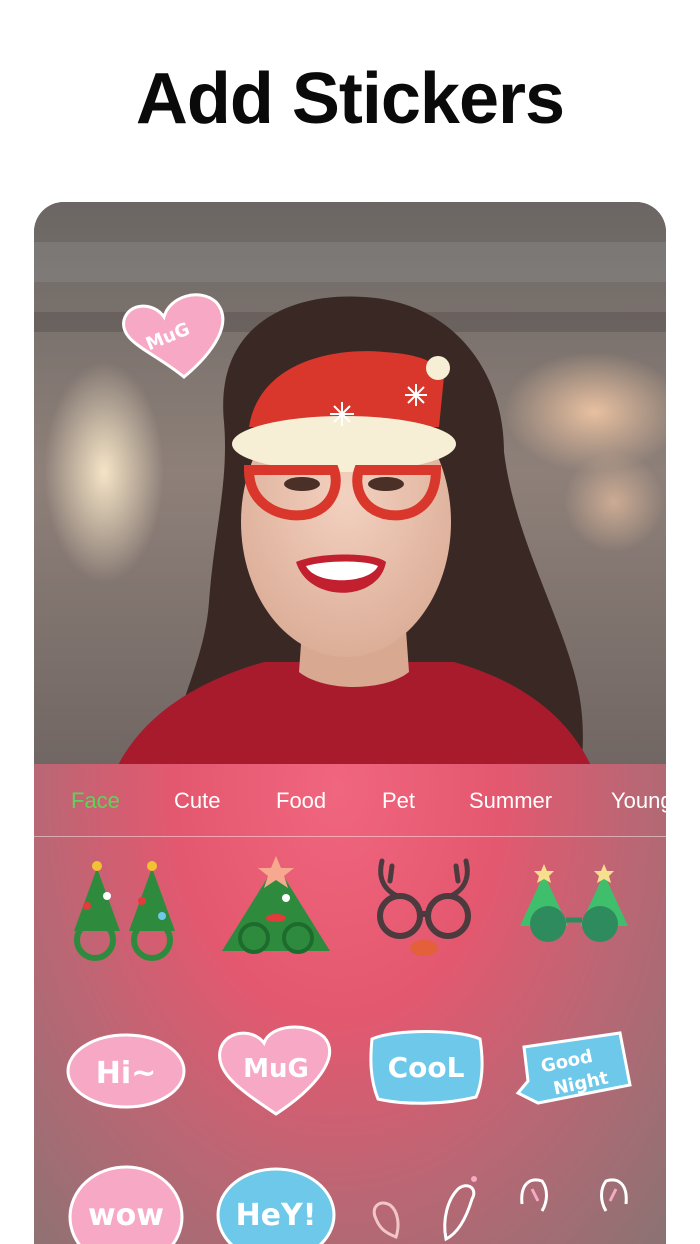 The image size is (700, 1244). I want to click on sticker-hey: HeY!, so click(276, 1201).